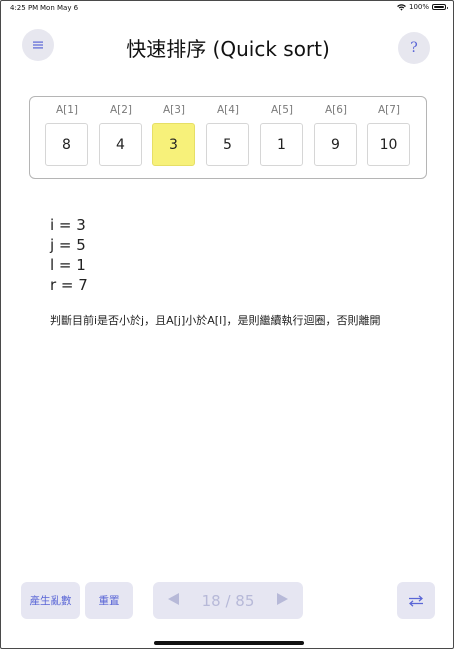 Image resolution: width=456 pixels, height=651 pixels. I want to click on page-title: 快速排序 (Quick sort), so click(228, 49).